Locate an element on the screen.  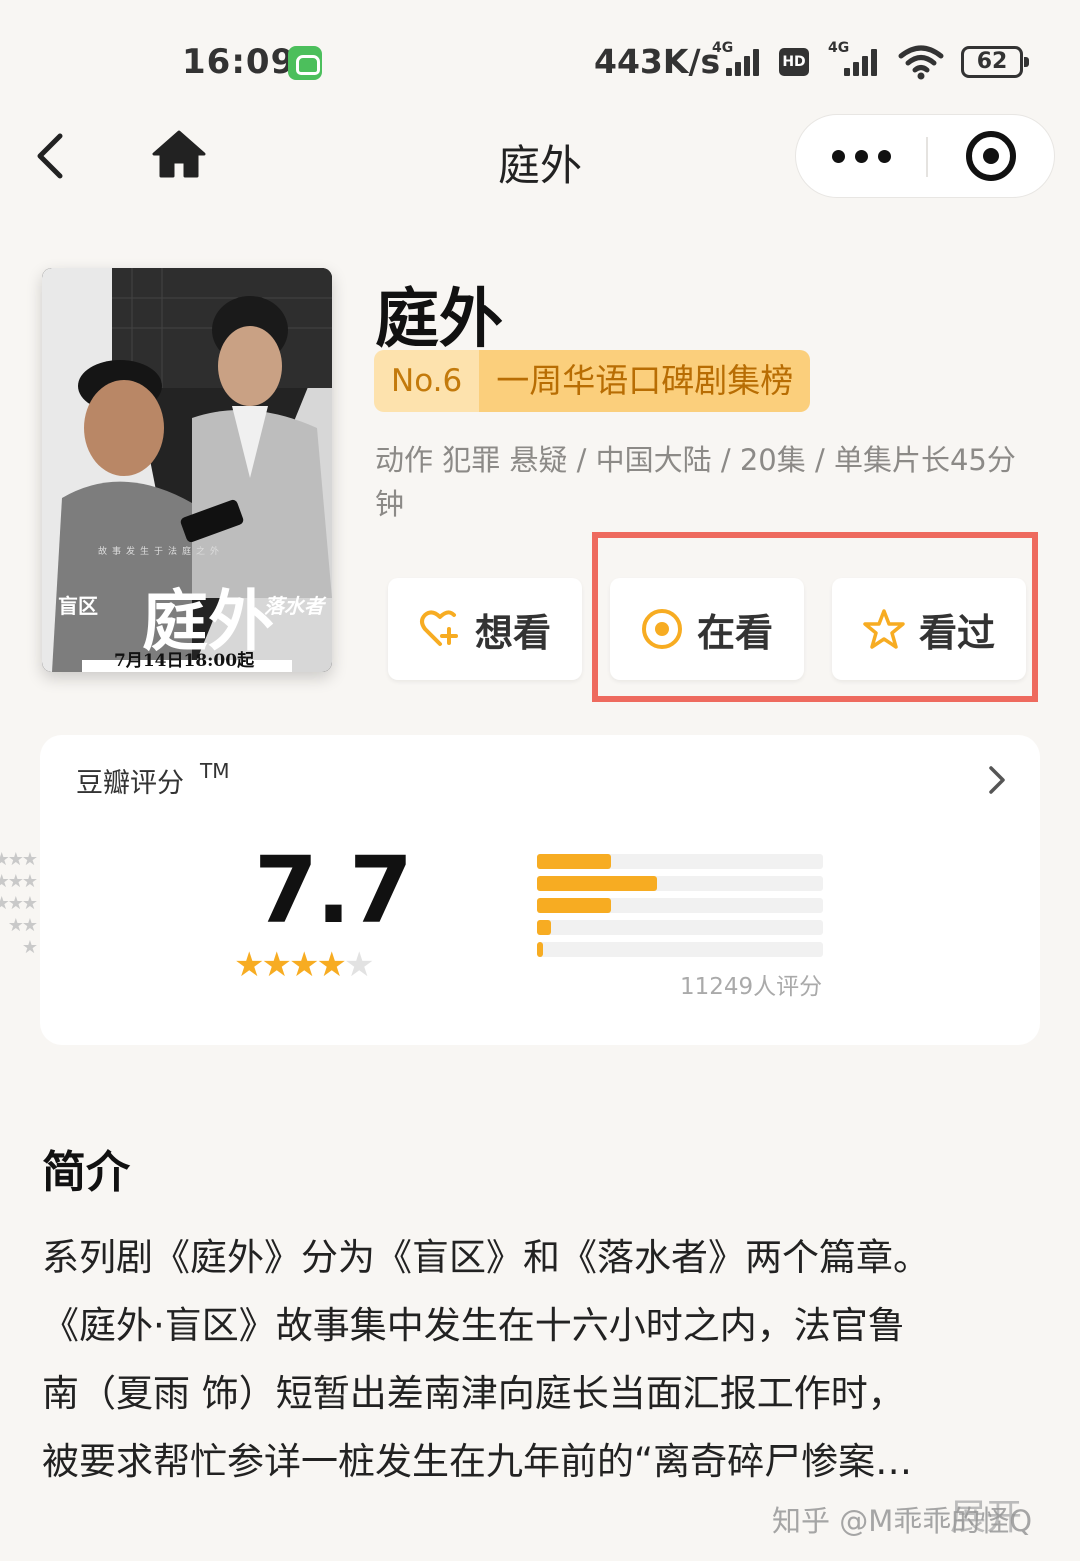
signal-icon is located at coordinates (744, 62).